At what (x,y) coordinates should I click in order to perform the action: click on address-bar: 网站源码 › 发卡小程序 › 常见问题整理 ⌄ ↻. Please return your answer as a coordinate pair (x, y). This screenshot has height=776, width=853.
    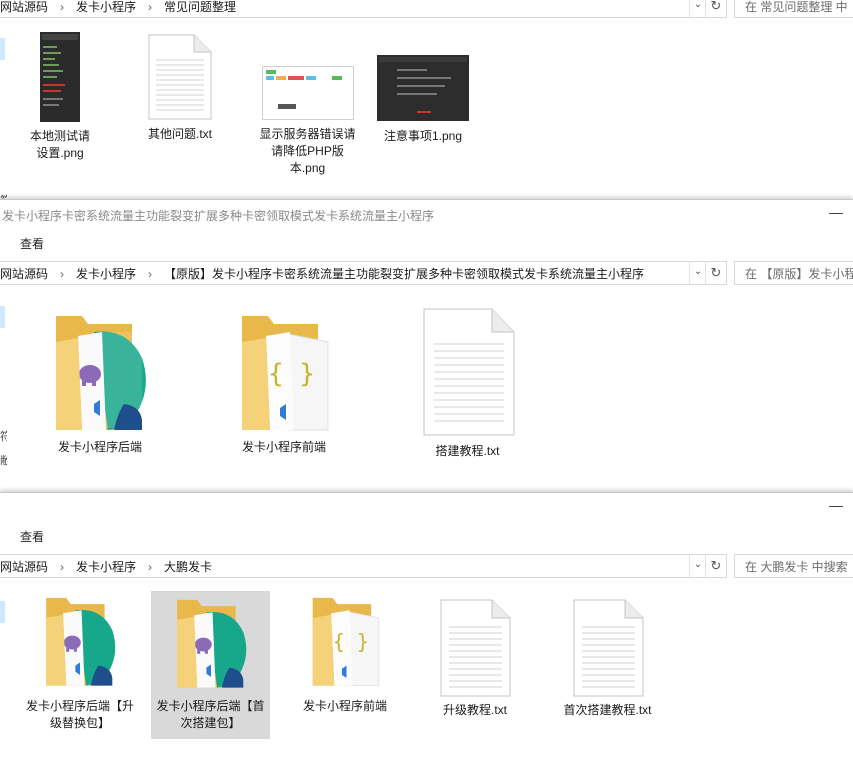
    Looking at the image, I should click on (363, 9).